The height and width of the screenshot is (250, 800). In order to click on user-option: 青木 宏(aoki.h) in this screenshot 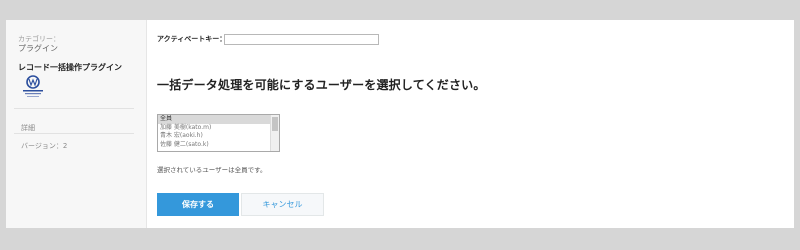, I will do `click(215, 136)`.